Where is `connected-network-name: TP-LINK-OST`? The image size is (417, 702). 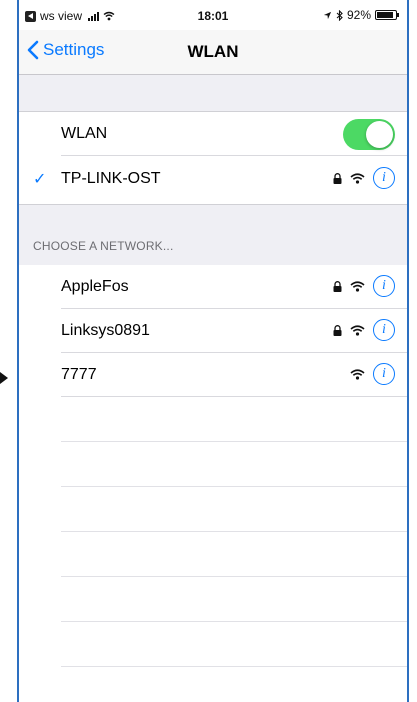
connected-network-name: TP-LINK-OST is located at coordinates (111, 178).